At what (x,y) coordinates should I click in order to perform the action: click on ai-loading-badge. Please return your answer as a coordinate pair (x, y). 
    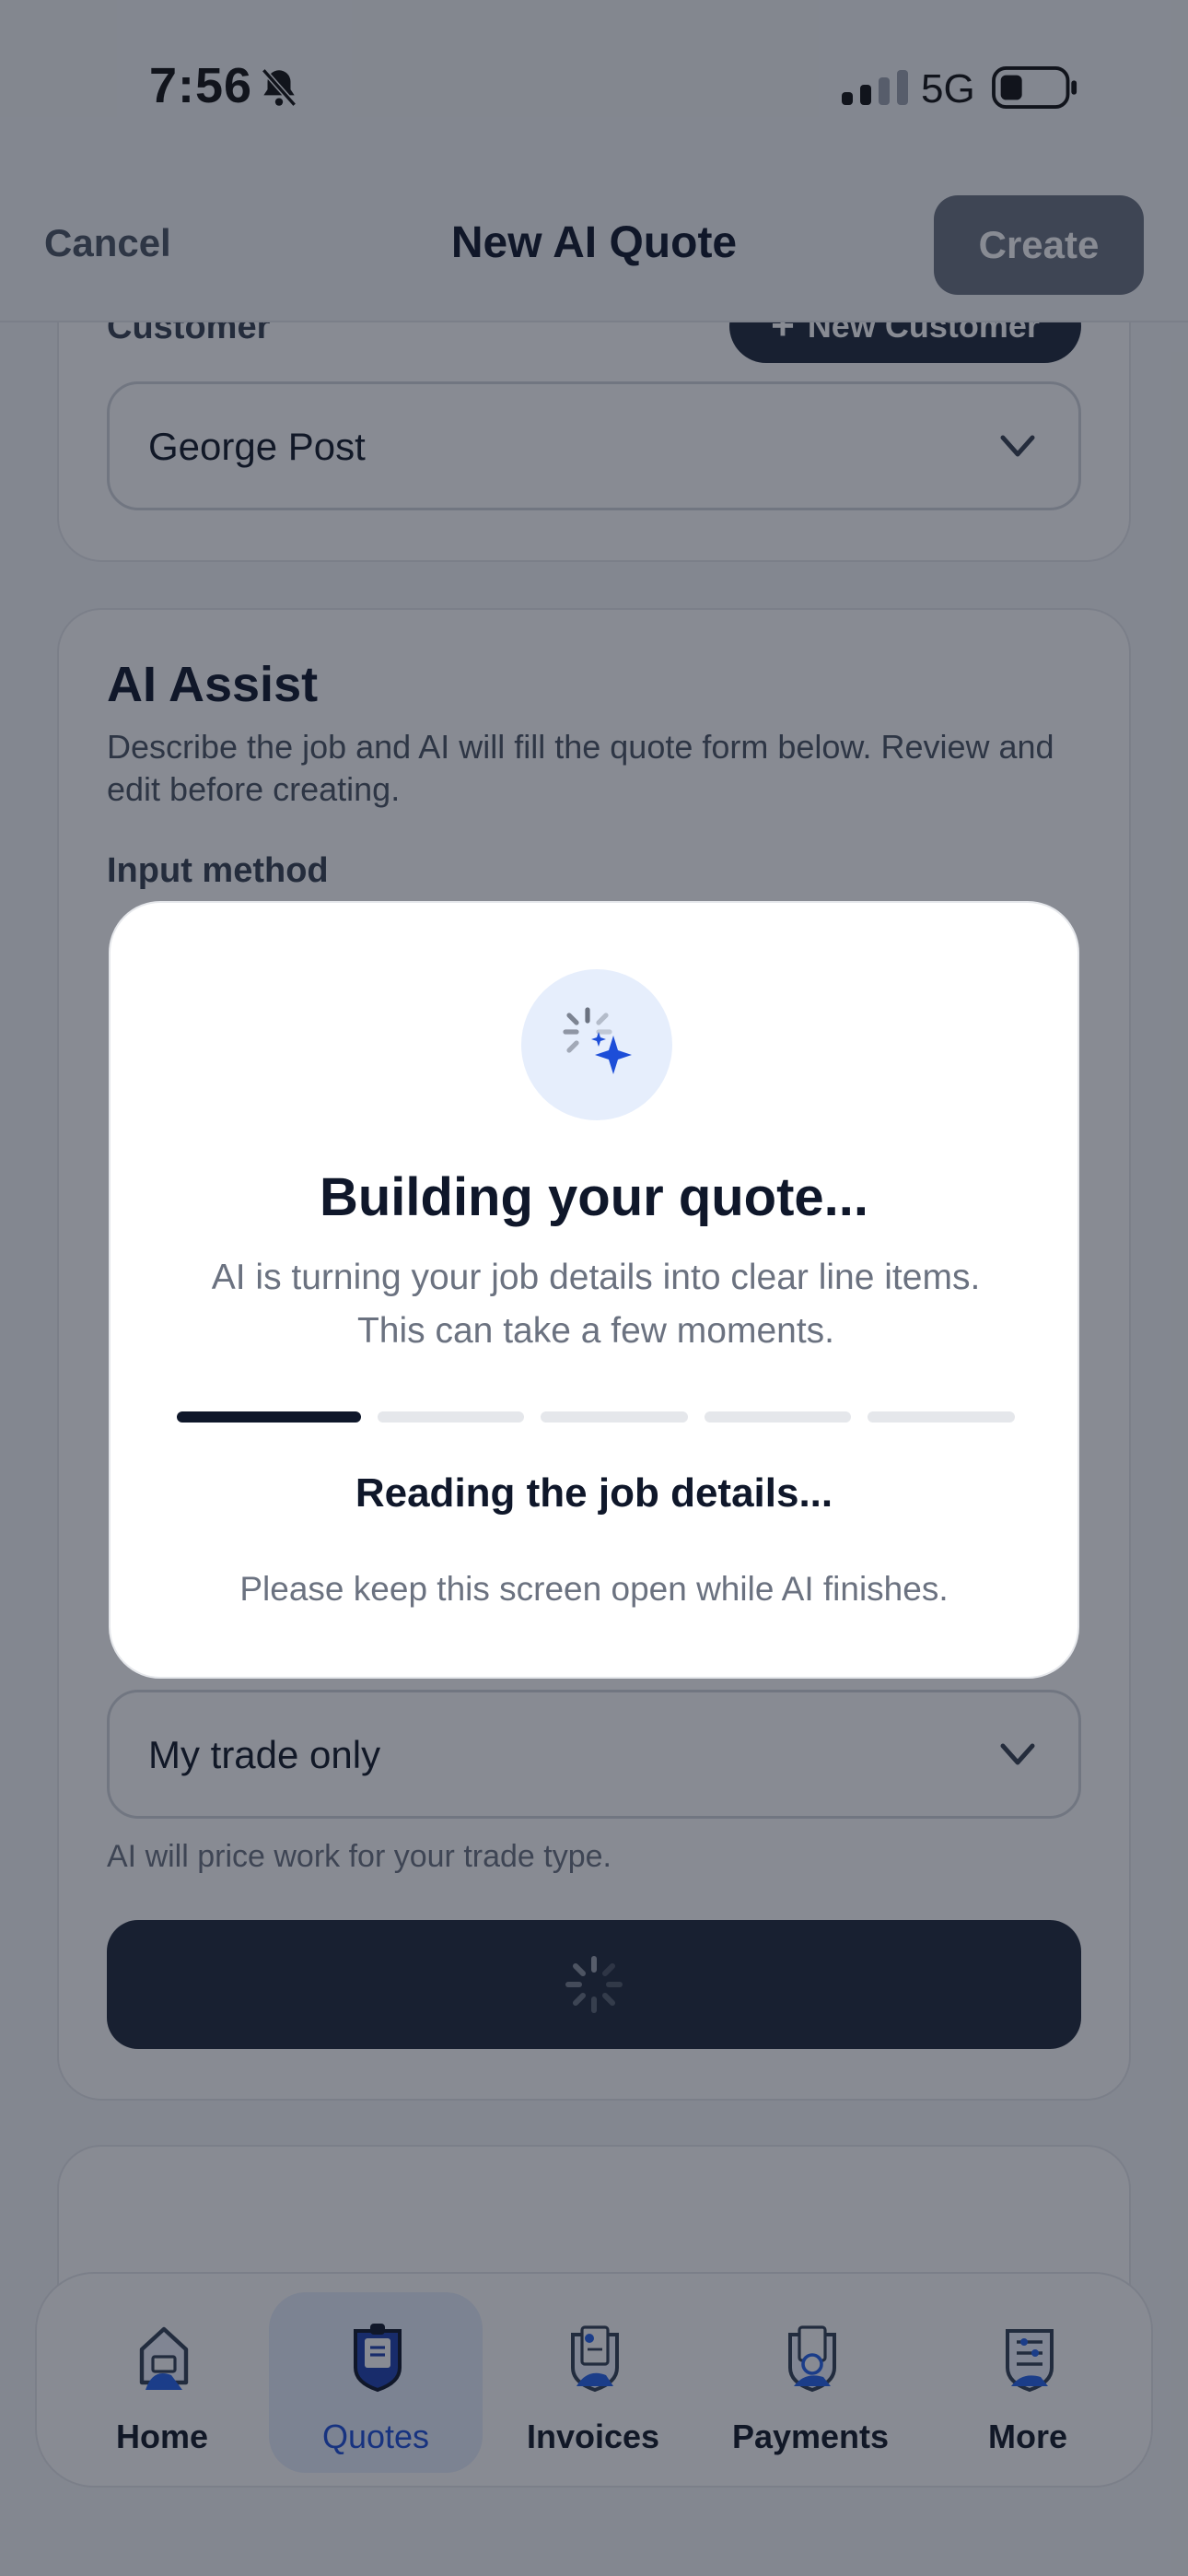
    Looking at the image, I should click on (596, 1044).